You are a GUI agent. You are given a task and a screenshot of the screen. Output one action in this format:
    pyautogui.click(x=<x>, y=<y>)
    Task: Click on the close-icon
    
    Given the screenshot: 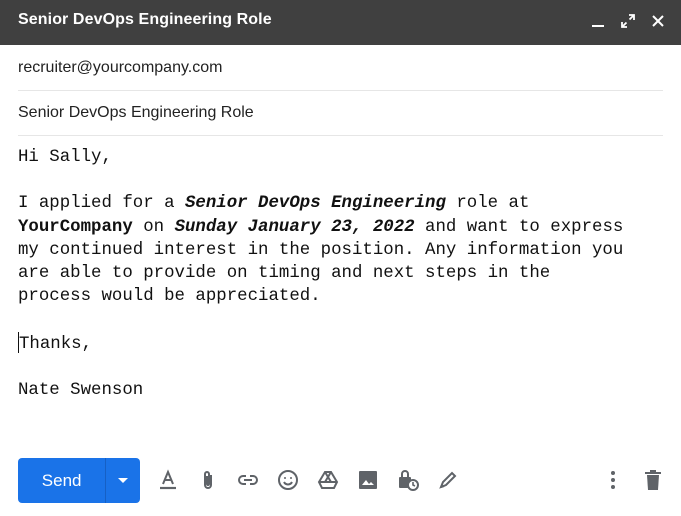 What is the action you would take?
    pyautogui.click(x=658, y=21)
    